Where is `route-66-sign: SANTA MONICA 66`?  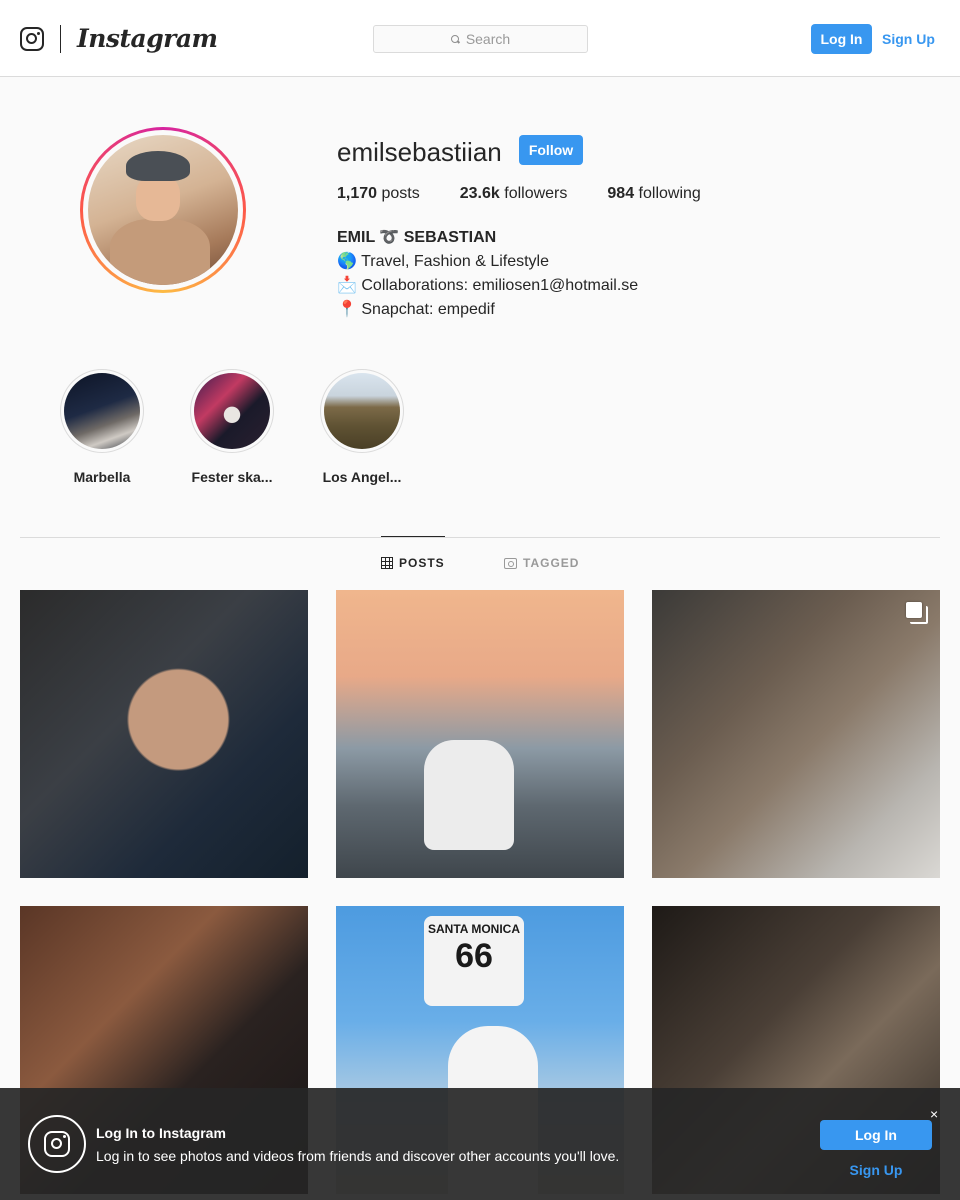 route-66-sign: SANTA MONICA 66 is located at coordinates (474, 961).